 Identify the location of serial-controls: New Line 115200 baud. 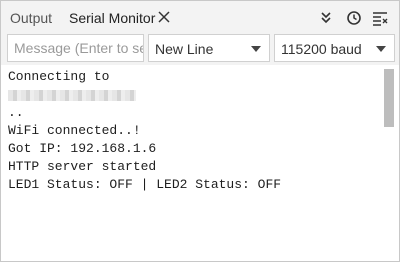
(200, 49).